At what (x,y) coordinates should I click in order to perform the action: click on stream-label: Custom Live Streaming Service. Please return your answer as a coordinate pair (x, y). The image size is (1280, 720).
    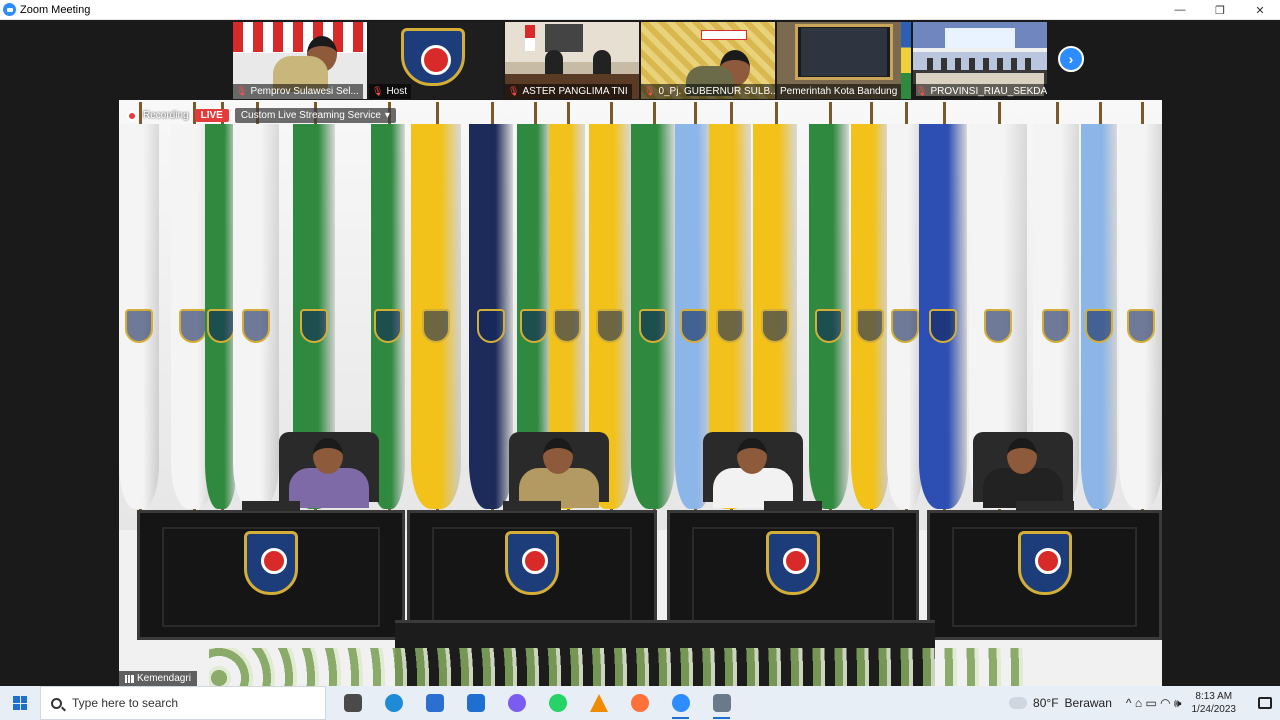
    Looking at the image, I should click on (310, 115).